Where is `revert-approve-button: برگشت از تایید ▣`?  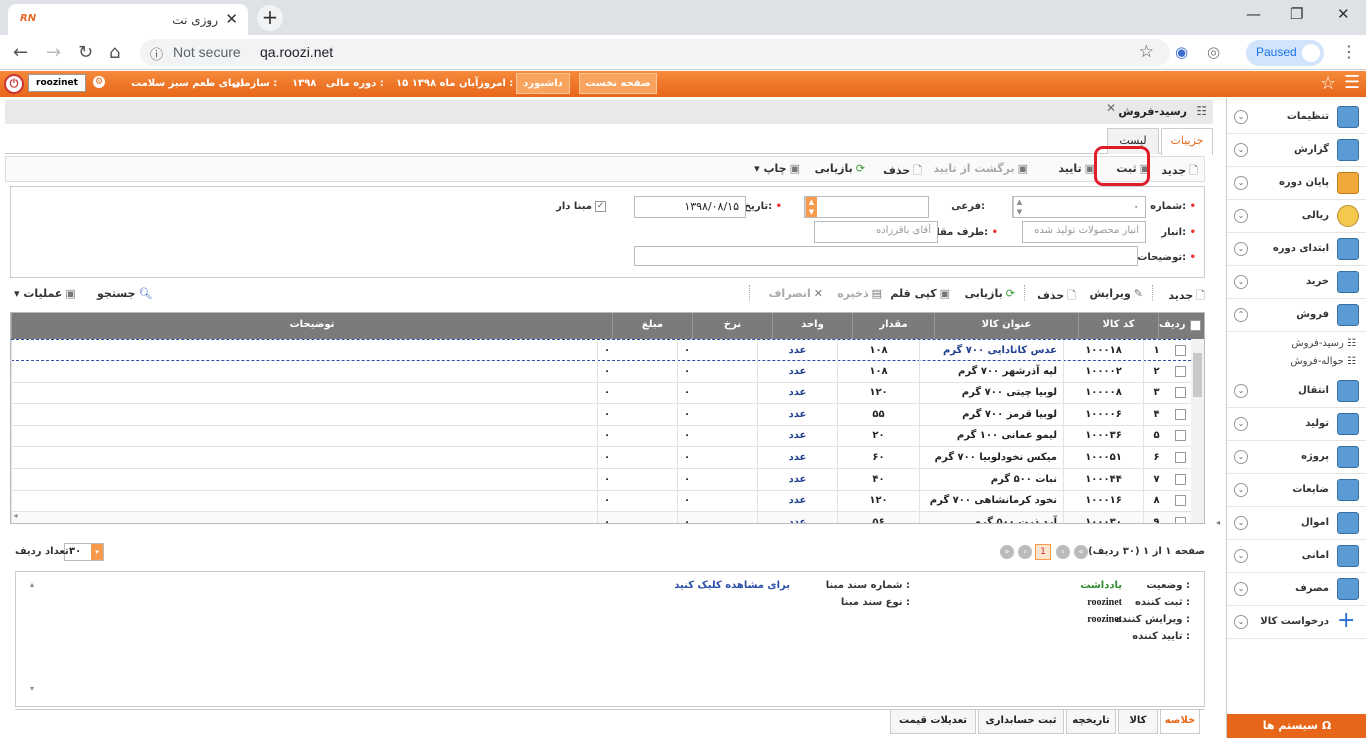 revert-approve-button: برگشت از تایید ▣ is located at coordinates (980, 168).